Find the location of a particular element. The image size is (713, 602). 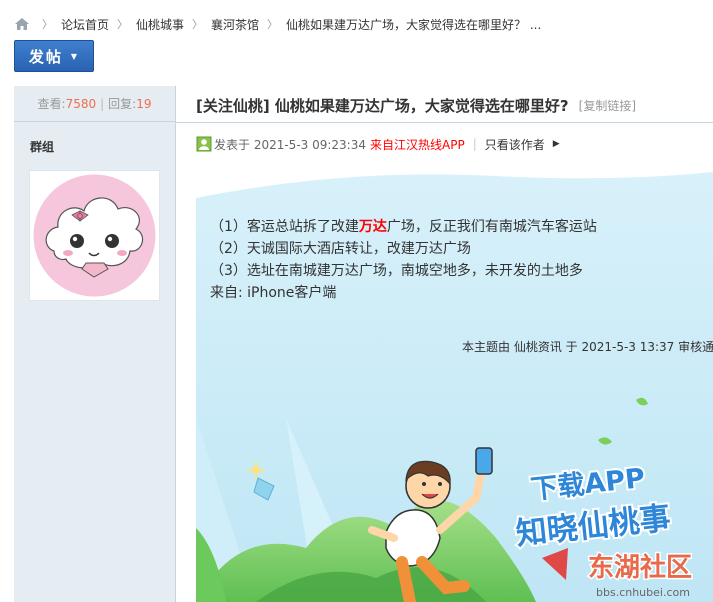

replies-label: 回复: is located at coordinates (122, 104).